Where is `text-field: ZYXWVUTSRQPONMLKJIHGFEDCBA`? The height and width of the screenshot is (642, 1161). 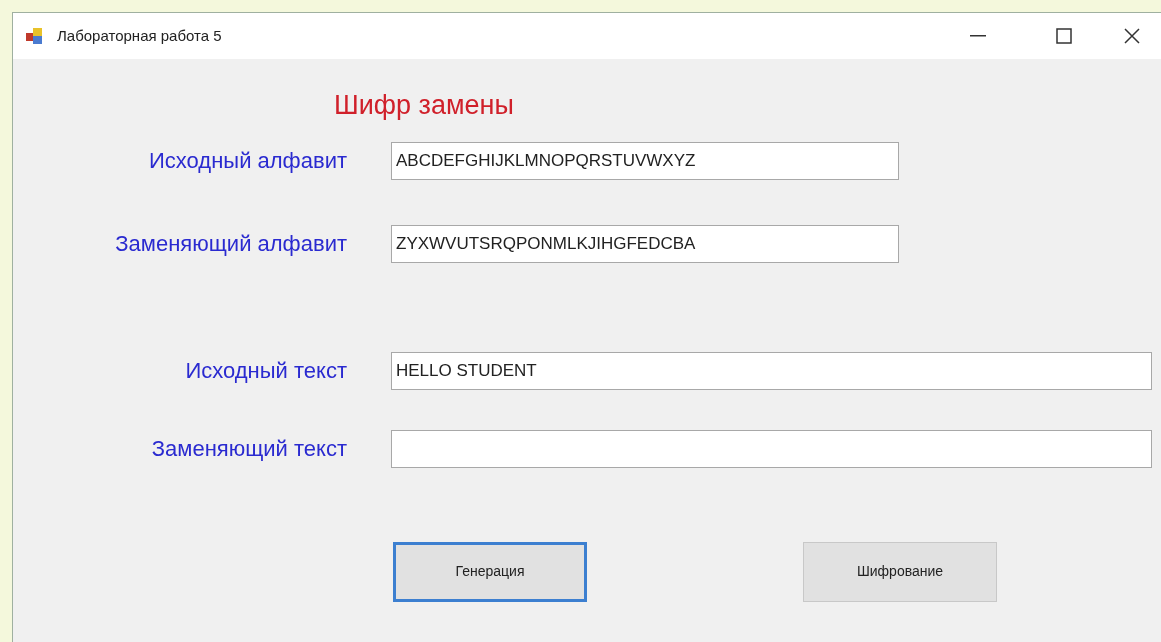
text-field: ZYXWVUTSRQPONMLKJIHGFEDCBA is located at coordinates (645, 243).